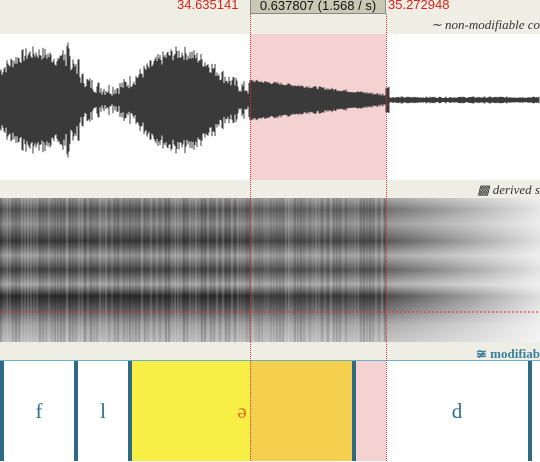 This screenshot has height=462, width=540. What do you see at coordinates (516, 189) in the screenshot?
I see `spectrogram-tier-name: derived s` at bounding box center [516, 189].